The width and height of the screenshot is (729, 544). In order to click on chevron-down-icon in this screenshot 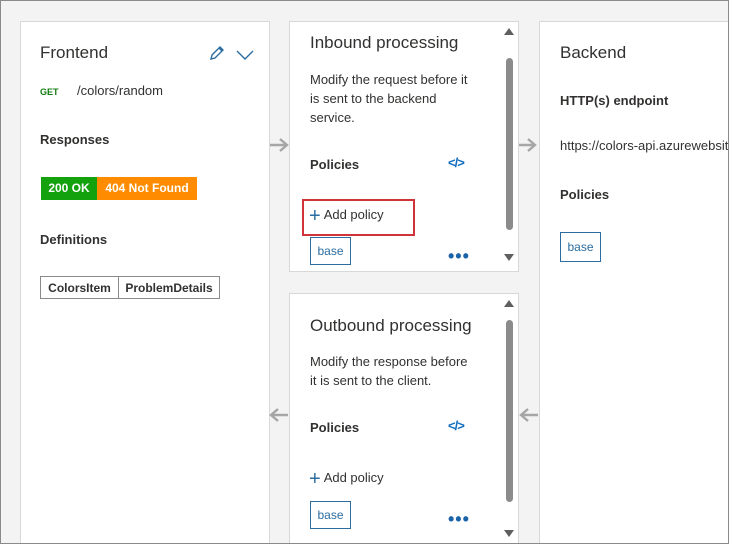, I will do `click(245, 57)`.